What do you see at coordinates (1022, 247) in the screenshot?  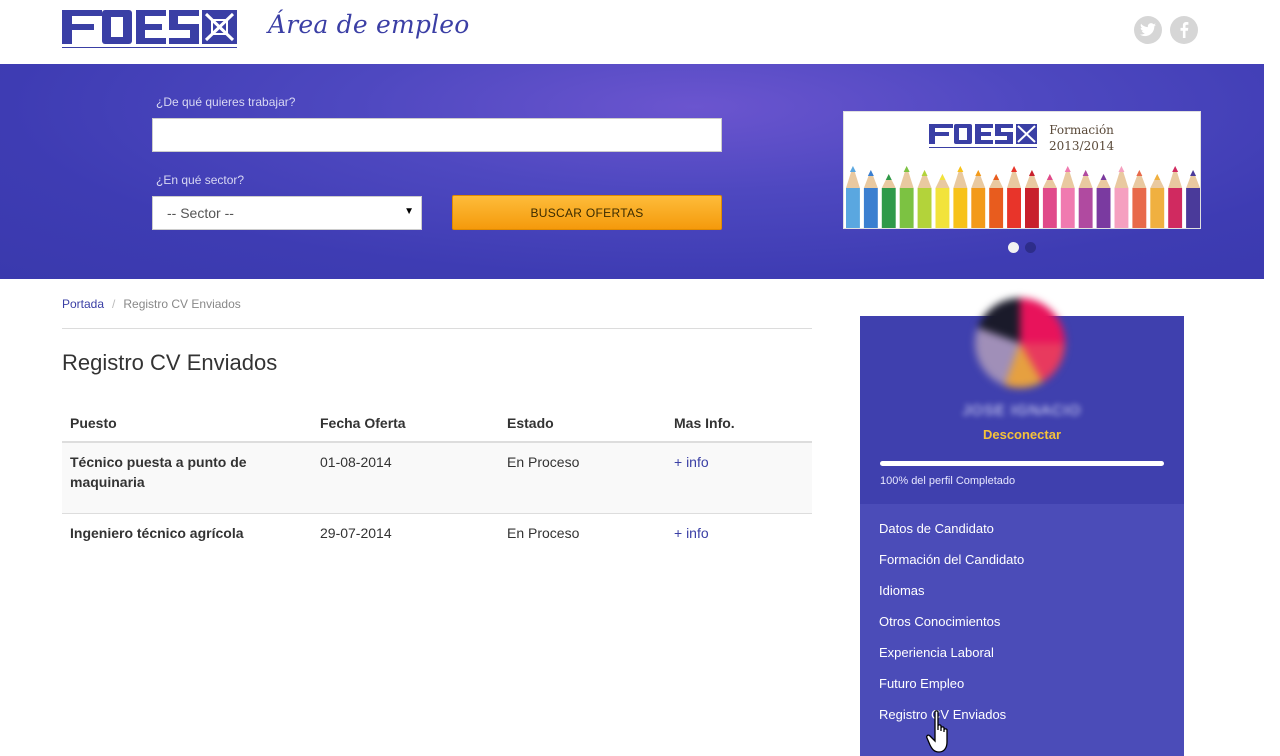 I see `carousel-dots` at bounding box center [1022, 247].